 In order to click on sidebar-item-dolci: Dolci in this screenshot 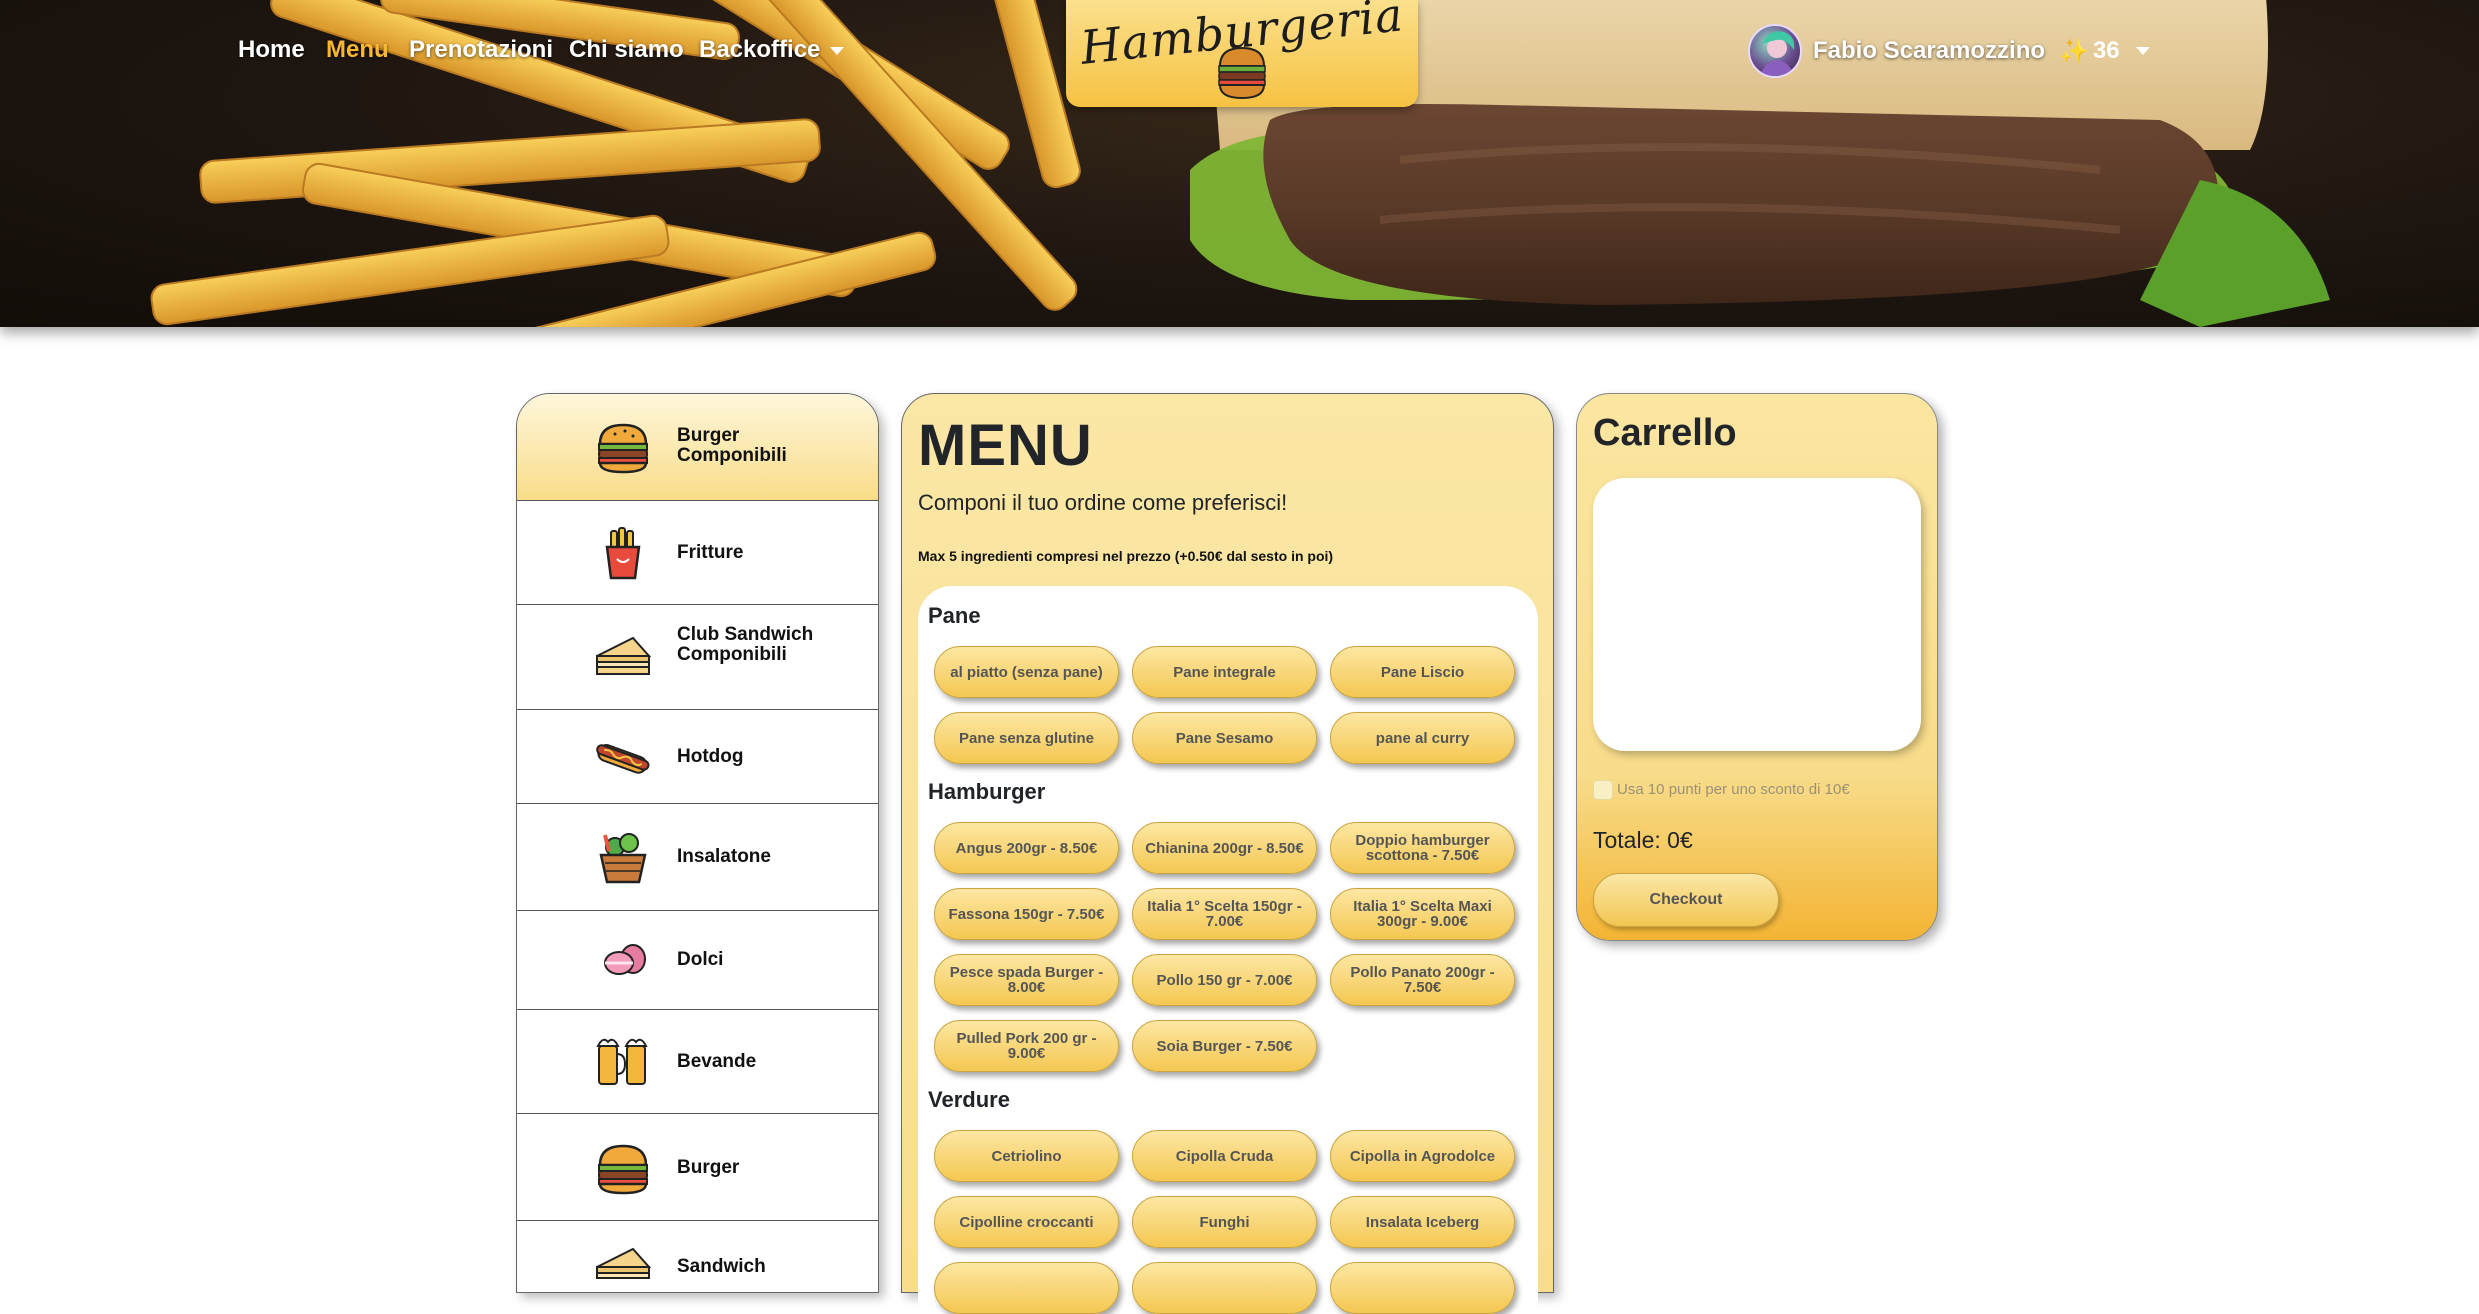, I will do `click(697, 960)`.